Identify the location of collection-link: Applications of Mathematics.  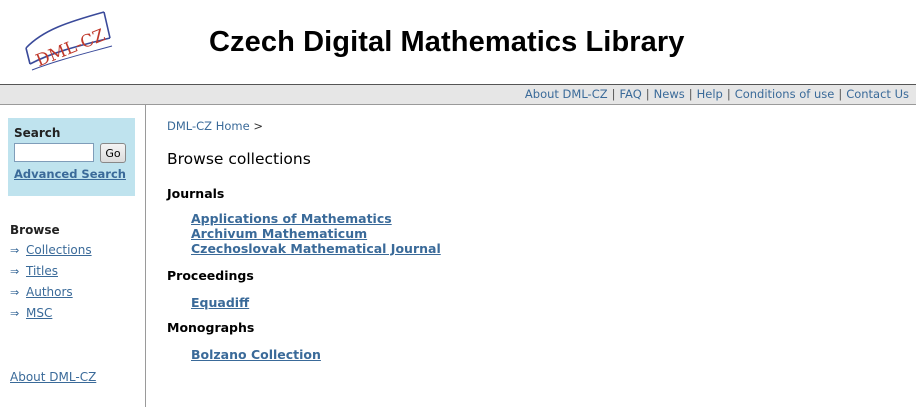
(291, 218).